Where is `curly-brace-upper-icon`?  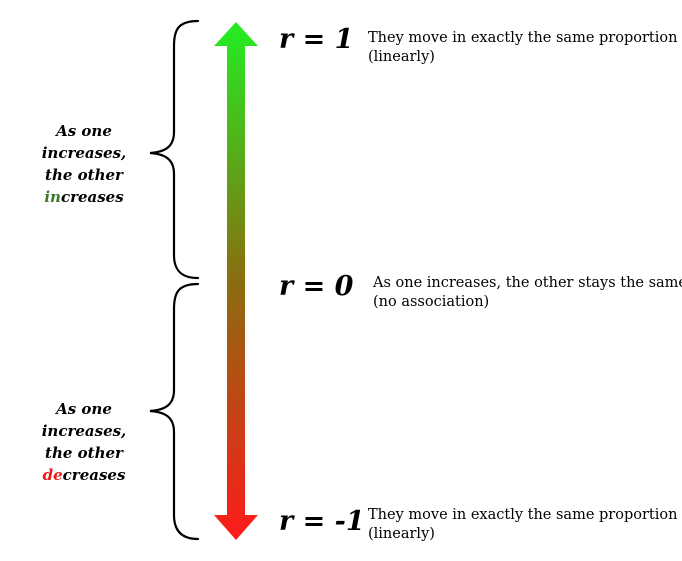 curly-brace-upper-icon is located at coordinates (174, 149).